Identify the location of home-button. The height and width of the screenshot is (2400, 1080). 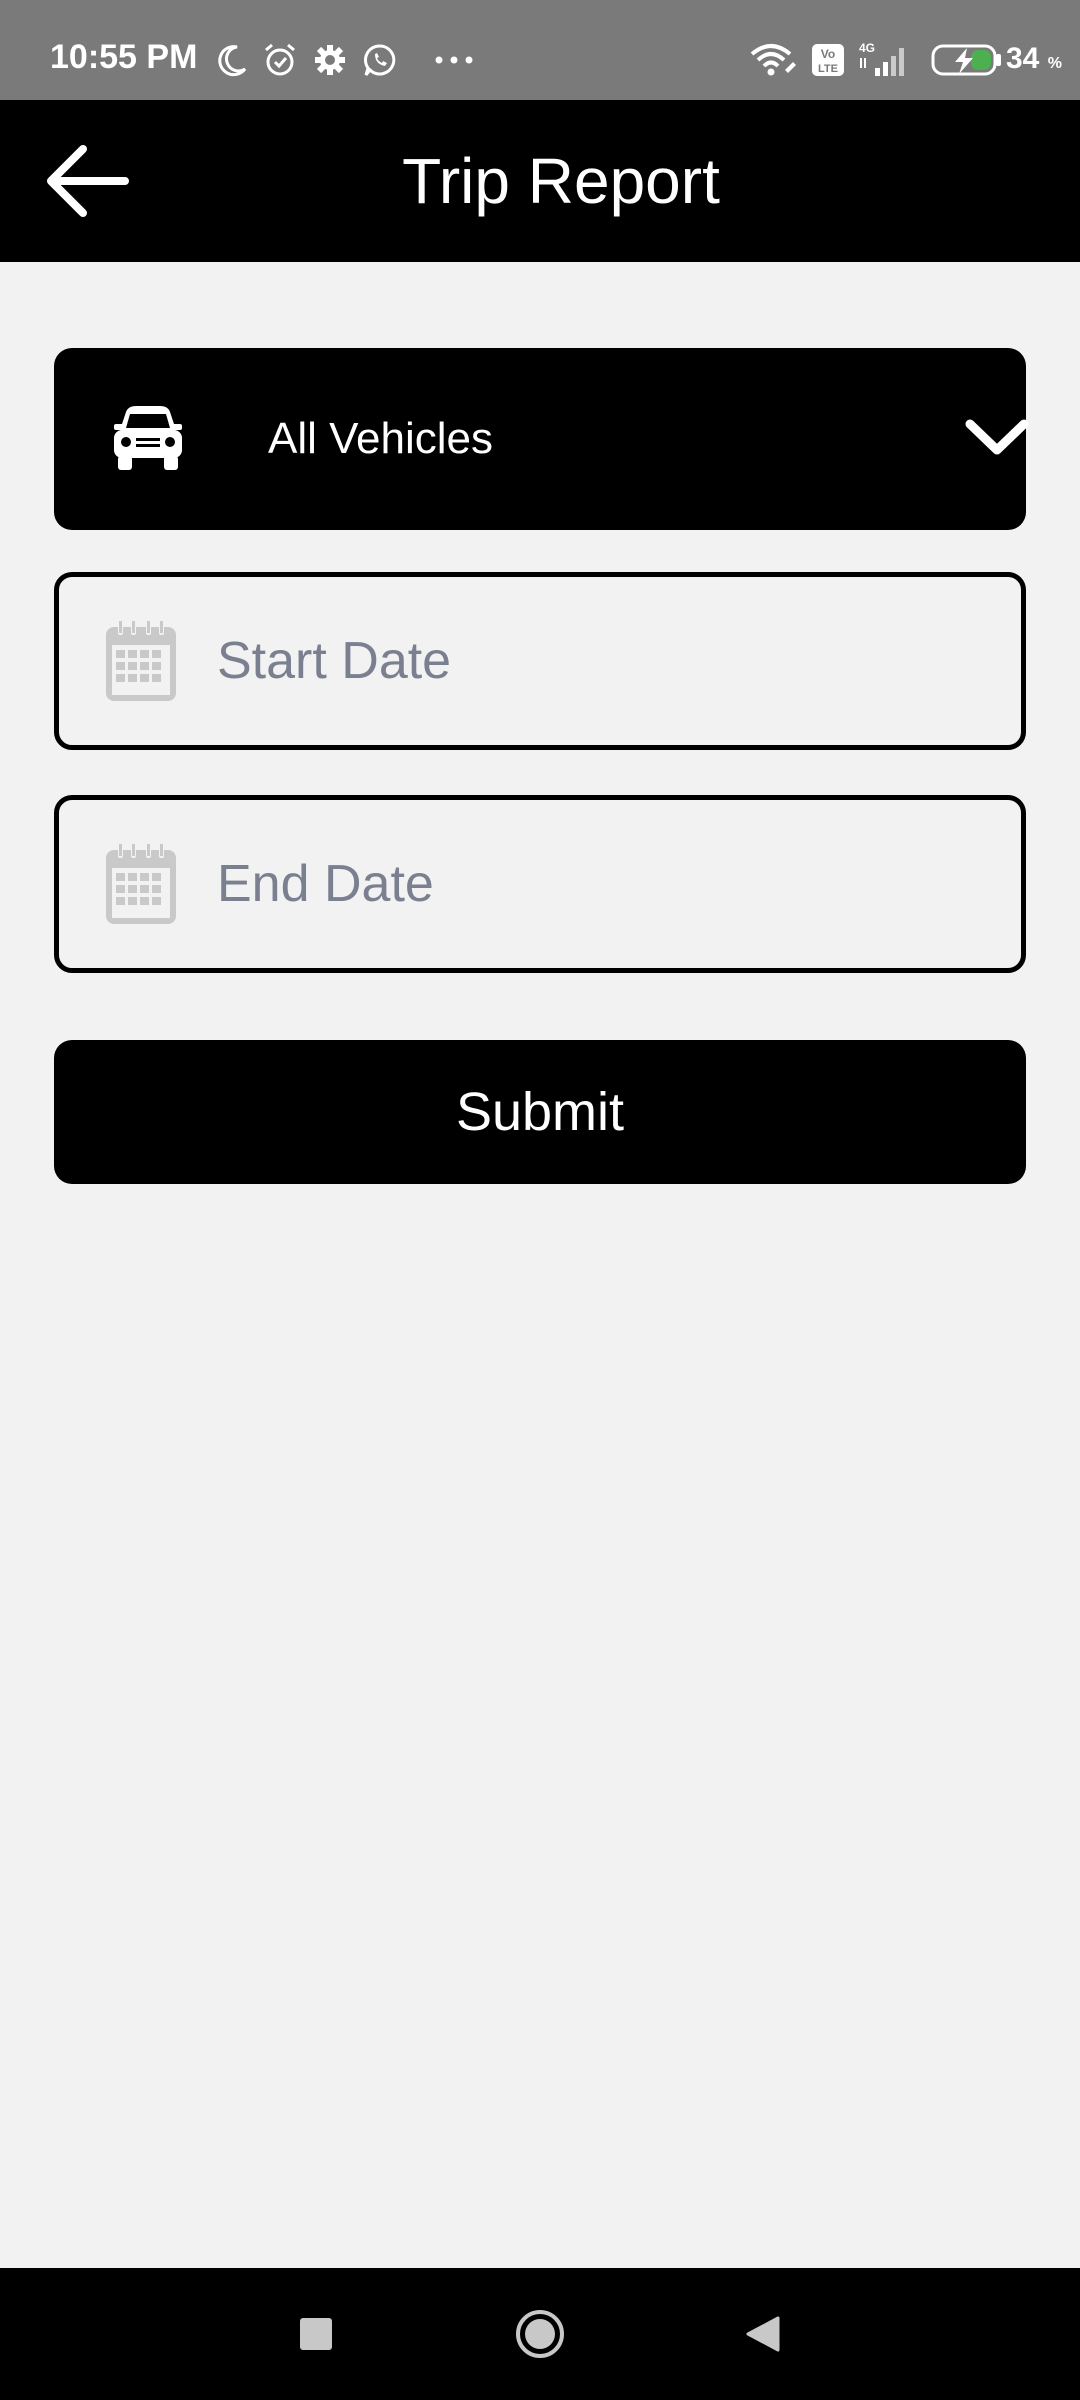
(540, 2334).